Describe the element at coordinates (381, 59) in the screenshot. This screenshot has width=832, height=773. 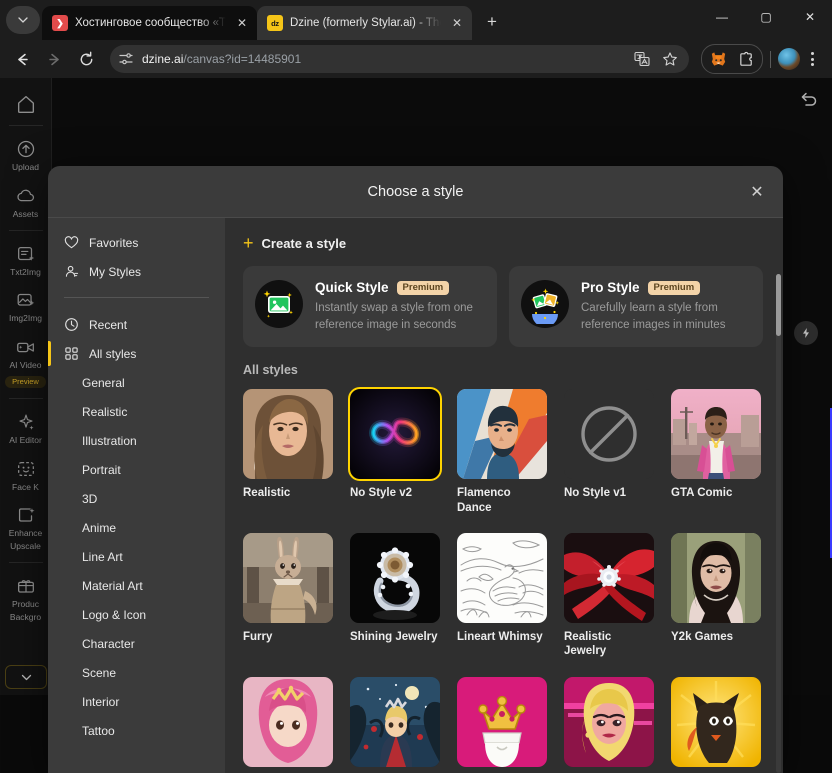
I see `url-text: dzine.ai/canvas?id=14485901` at that location.